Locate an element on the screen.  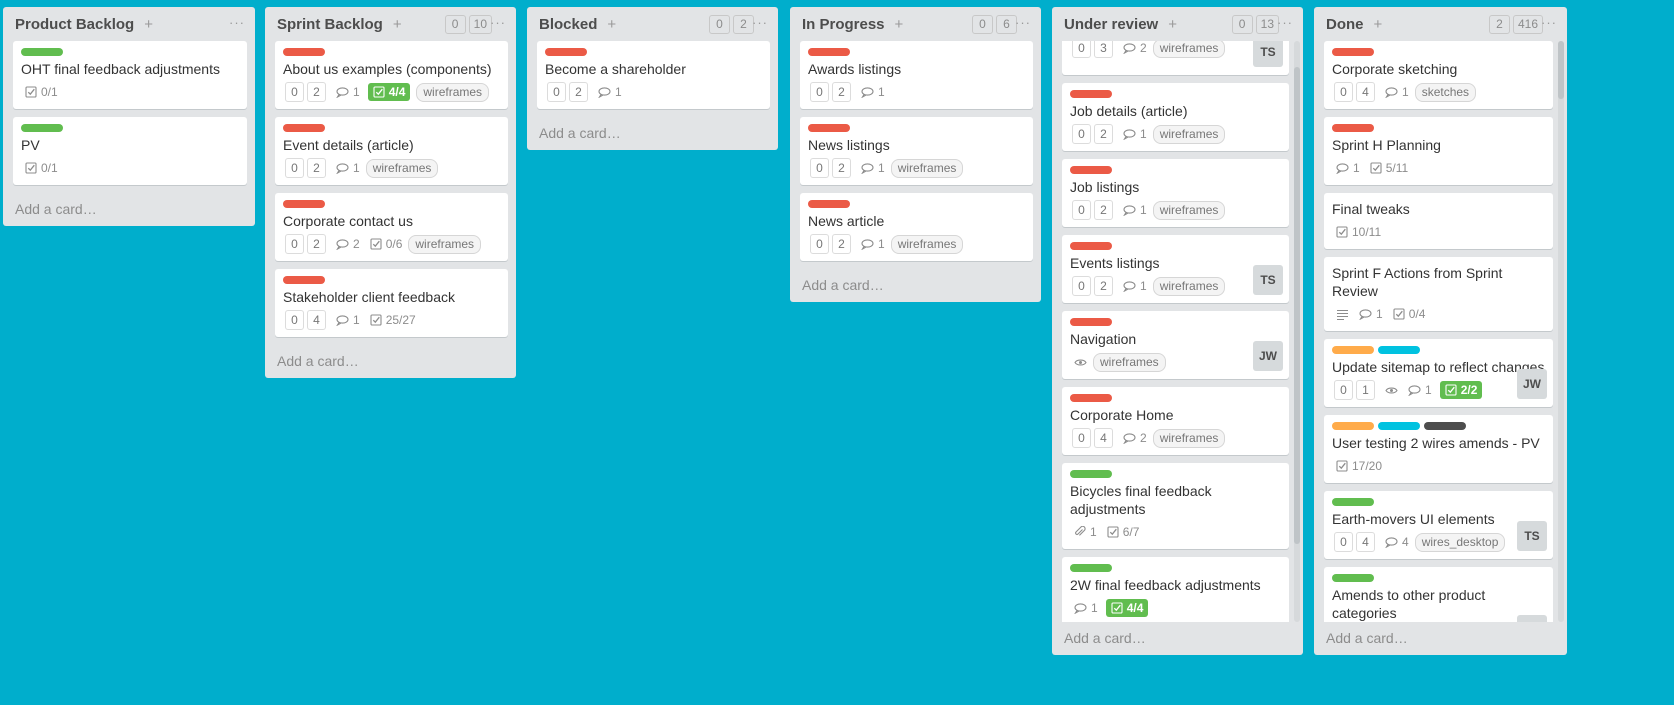
label-orange is located at coordinates (1353, 350).